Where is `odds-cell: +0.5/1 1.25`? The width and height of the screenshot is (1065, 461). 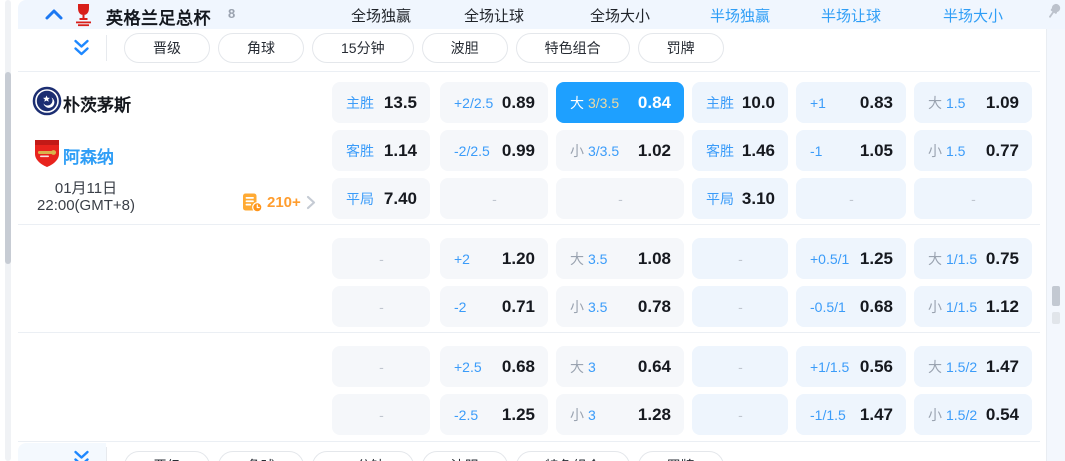
odds-cell: +0.5/1 1.25 is located at coordinates (851, 258).